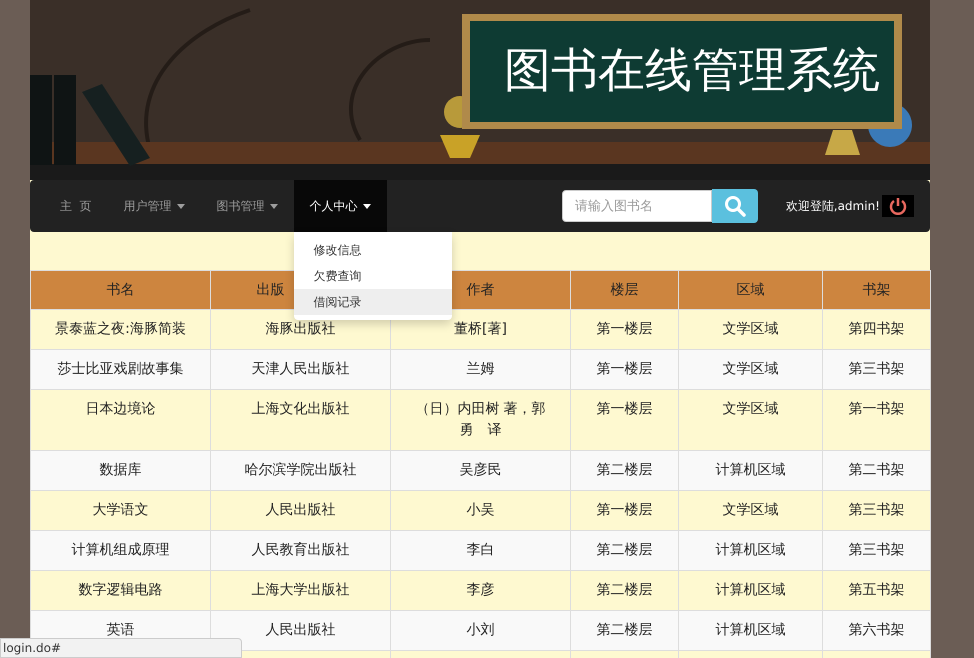  What do you see at coordinates (750, 290) in the screenshot?
I see `column-header: 区域` at bounding box center [750, 290].